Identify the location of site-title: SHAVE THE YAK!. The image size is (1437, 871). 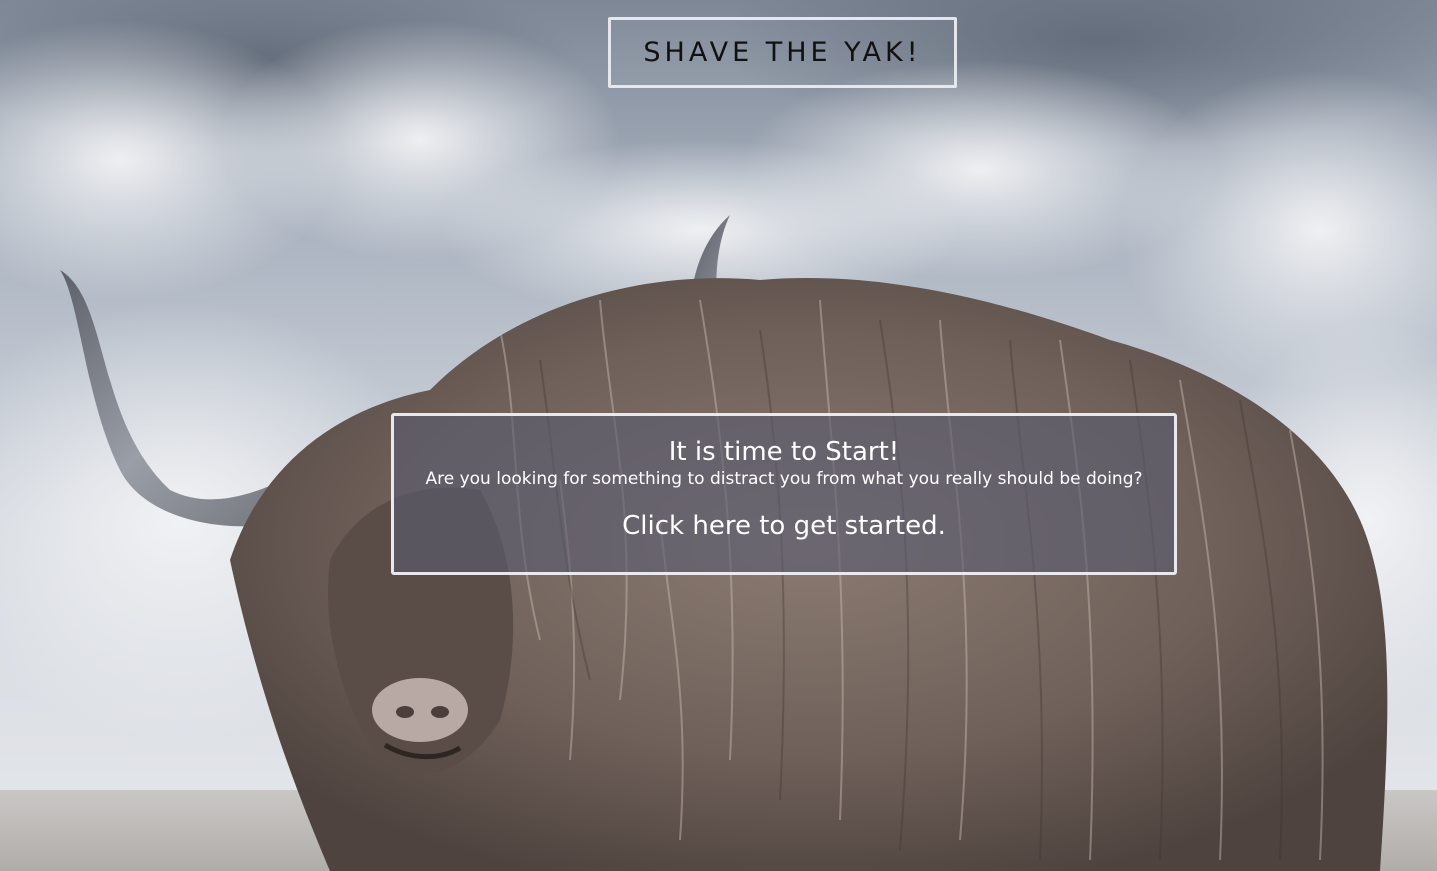
(782, 52).